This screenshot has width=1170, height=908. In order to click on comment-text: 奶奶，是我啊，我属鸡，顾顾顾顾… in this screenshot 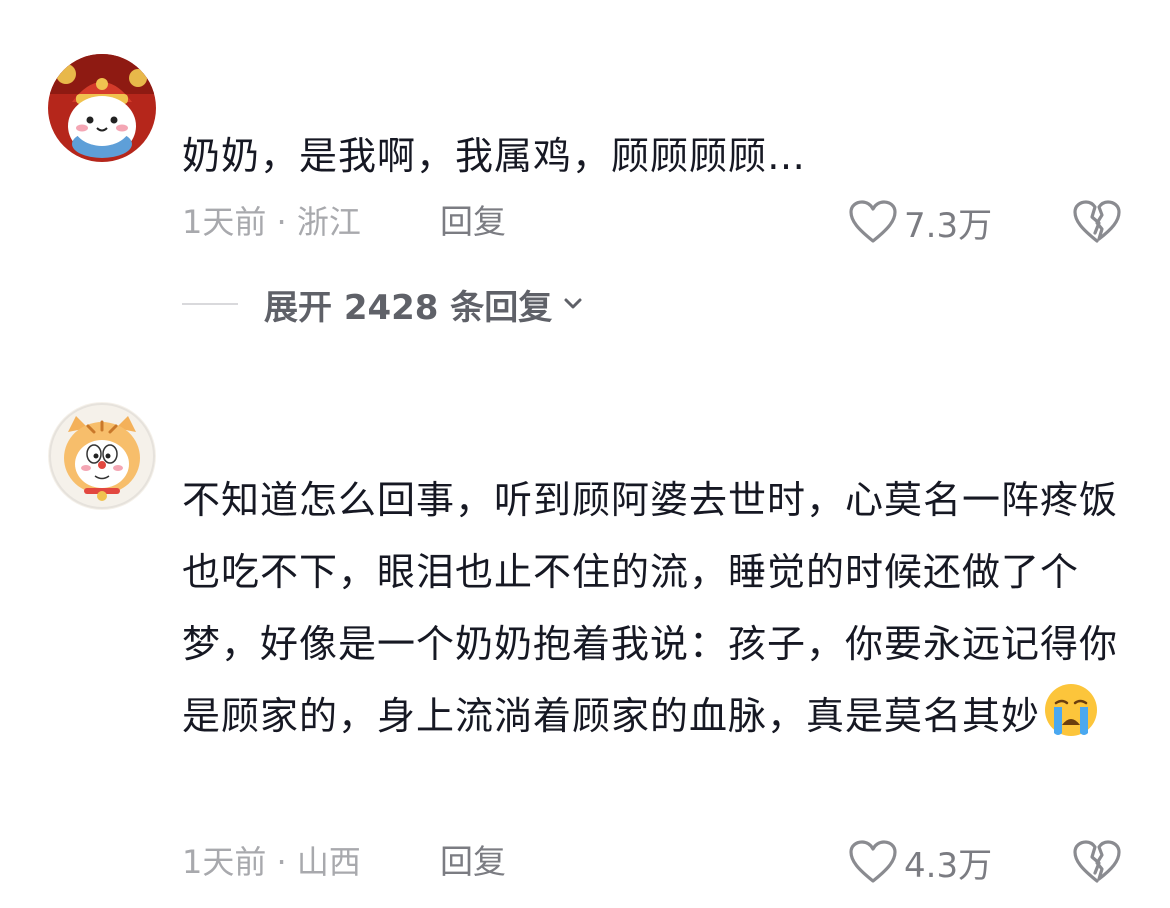, I will do `click(652, 156)`.